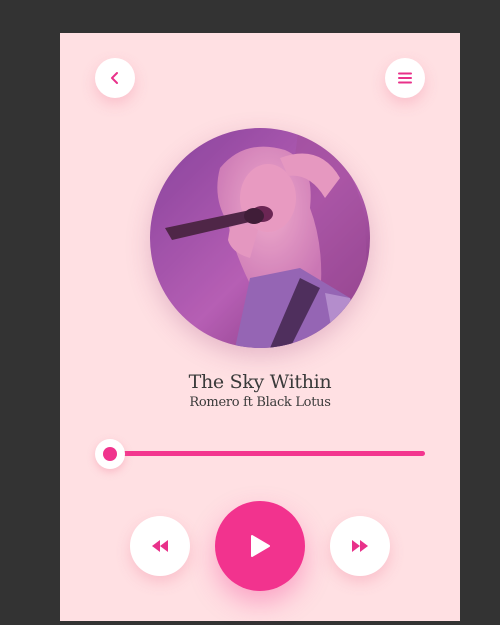  I want to click on fast-forward-button, so click(360, 546).